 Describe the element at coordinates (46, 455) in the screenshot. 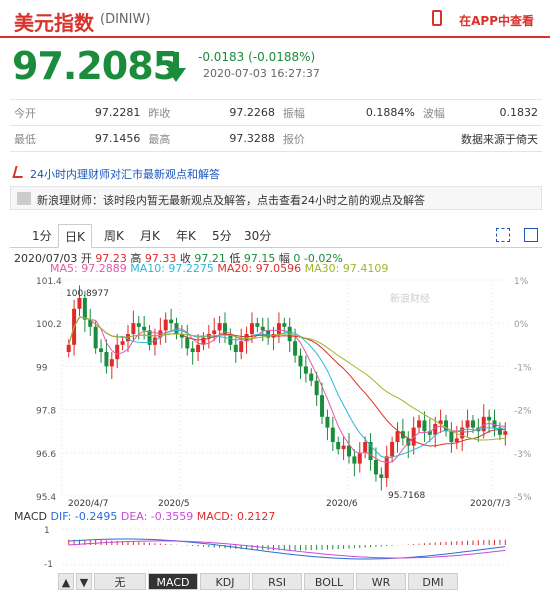

I see `y-tick-label: 96.6` at that location.